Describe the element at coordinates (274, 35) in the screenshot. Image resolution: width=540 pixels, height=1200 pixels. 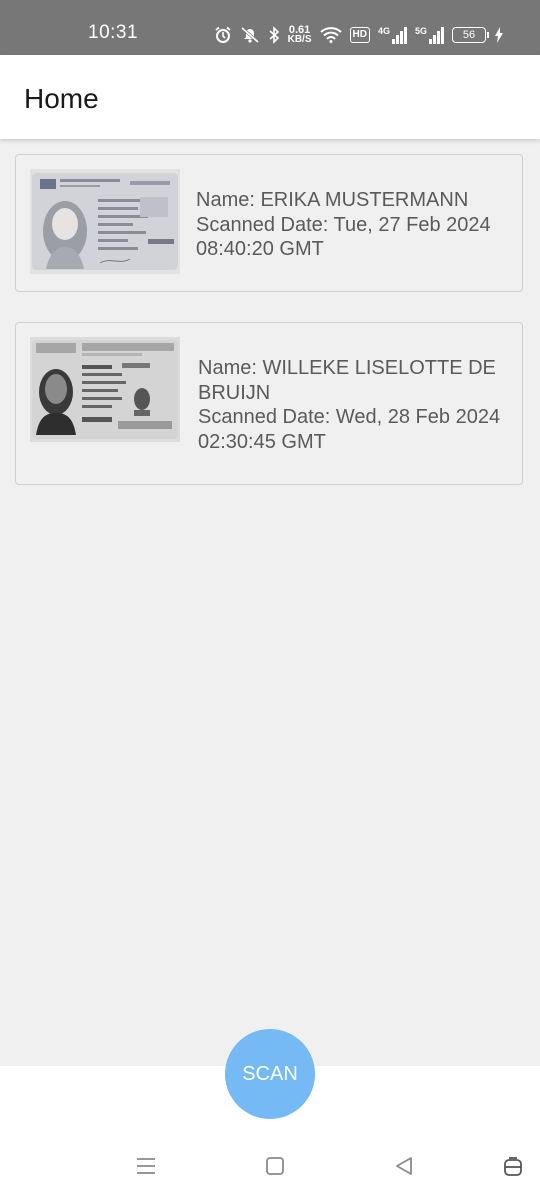
I see `bluetooth-icon` at that location.